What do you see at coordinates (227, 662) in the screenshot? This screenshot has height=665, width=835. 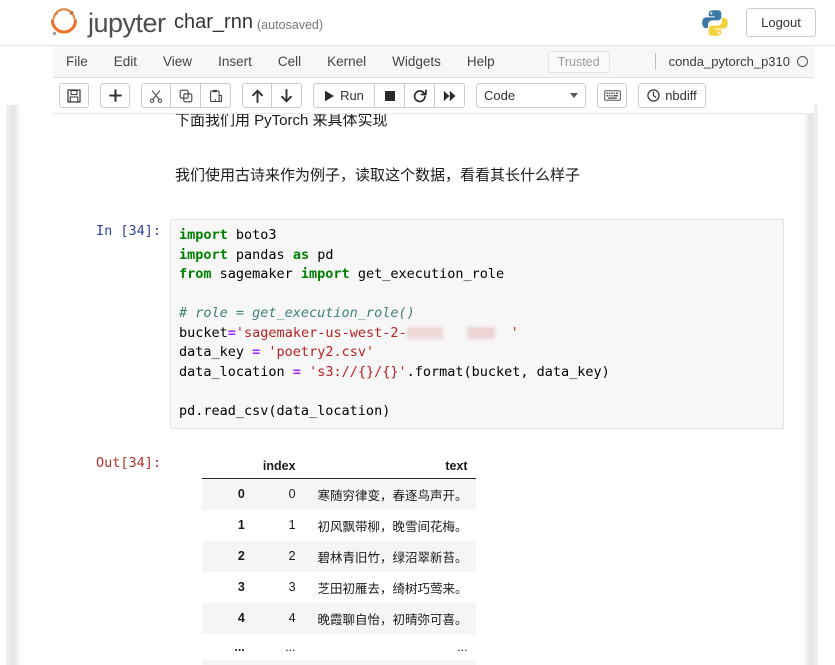 I see `row-index-label: 72509` at bounding box center [227, 662].